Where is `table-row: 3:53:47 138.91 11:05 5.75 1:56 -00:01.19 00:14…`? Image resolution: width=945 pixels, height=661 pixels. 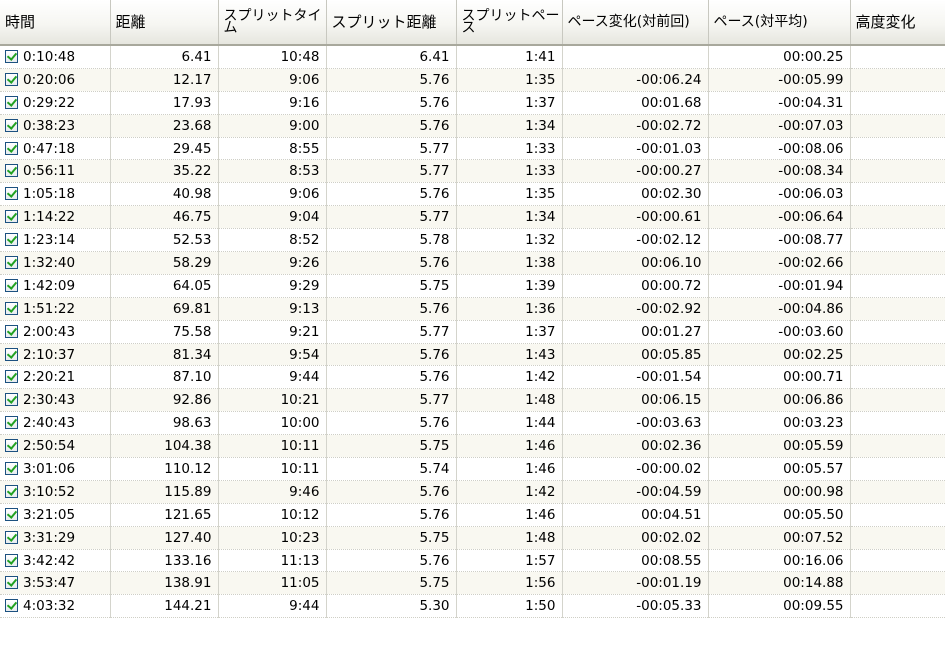 table-row: 3:53:47 138.91 11:05 5.75 1:56 -00:01.19 00:14… is located at coordinates (472, 583).